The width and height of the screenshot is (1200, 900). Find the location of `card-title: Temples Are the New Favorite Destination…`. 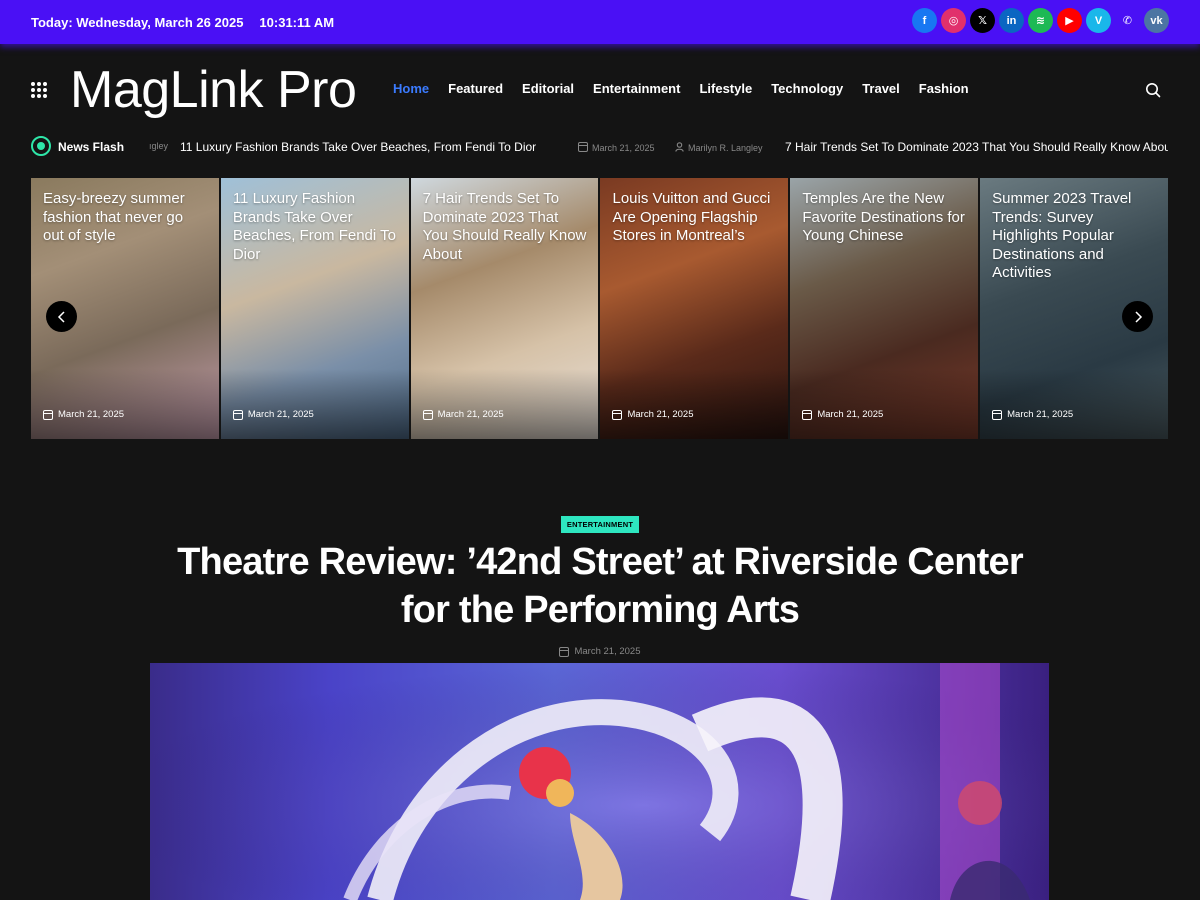

card-title: Temples Are the New Favorite Destination… is located at coordinates (884, 218).